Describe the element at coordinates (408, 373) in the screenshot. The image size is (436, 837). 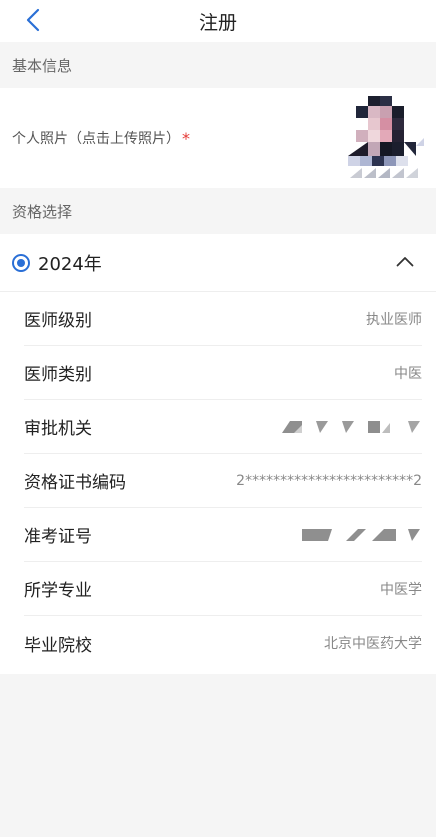
I see `field-value: 中医` at that location.